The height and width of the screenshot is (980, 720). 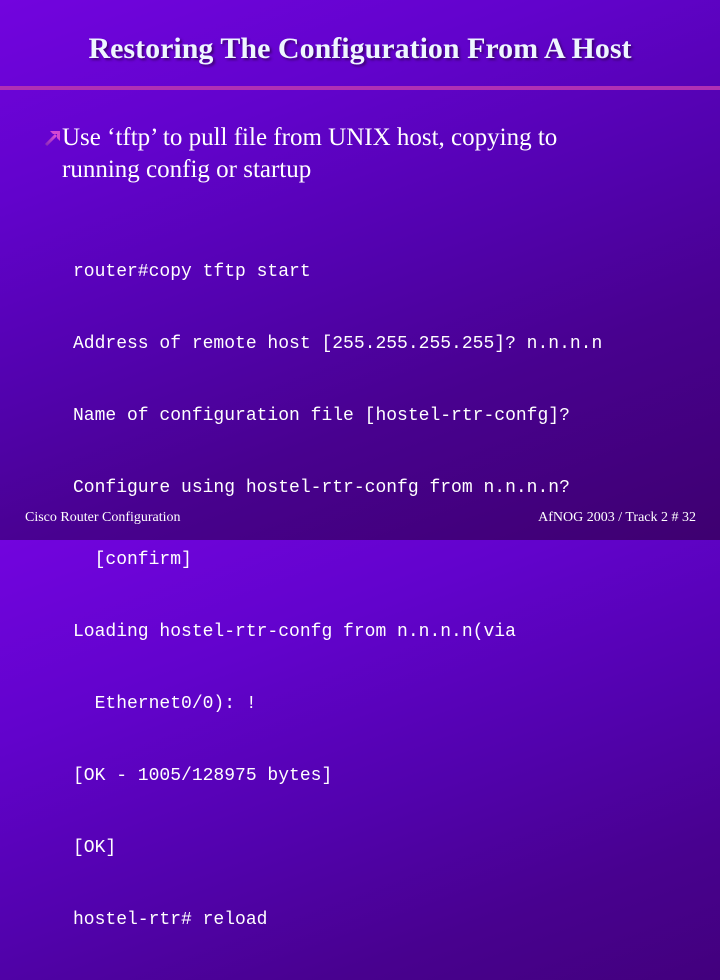 What do you see at coordinates (617, 517) in the screenshot?
I see `footer-slide-number: AfNOG 2003 / Track 2 # 32` at bounding box center [617, 517].